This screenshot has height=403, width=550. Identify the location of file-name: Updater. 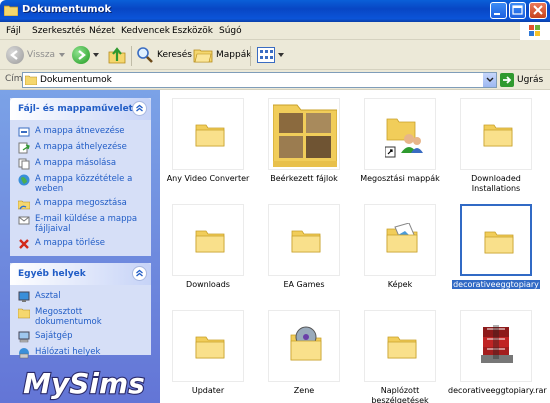
(208, 391).